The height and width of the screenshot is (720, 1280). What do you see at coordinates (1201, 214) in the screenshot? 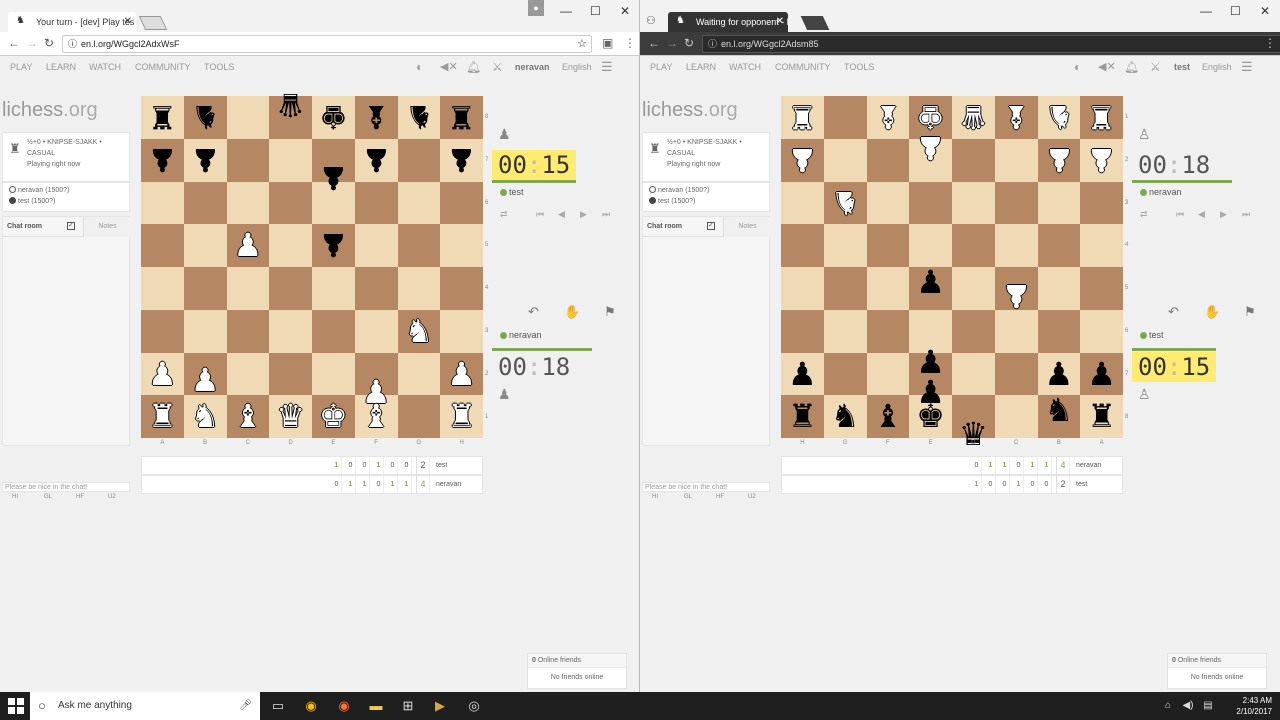
I see `prev-move-icon: ◀` at bounding box center [1201, 214].